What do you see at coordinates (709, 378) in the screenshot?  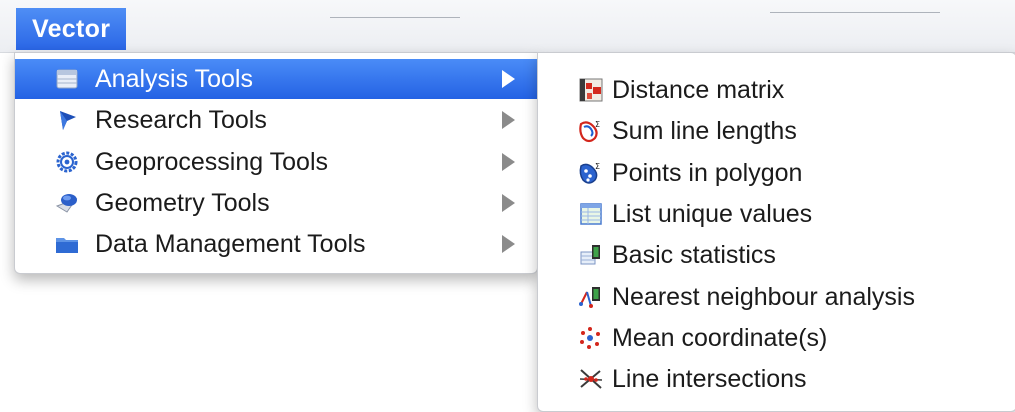 I see `submenu-item-label: Line intersections` at bounding box center [709, 378].